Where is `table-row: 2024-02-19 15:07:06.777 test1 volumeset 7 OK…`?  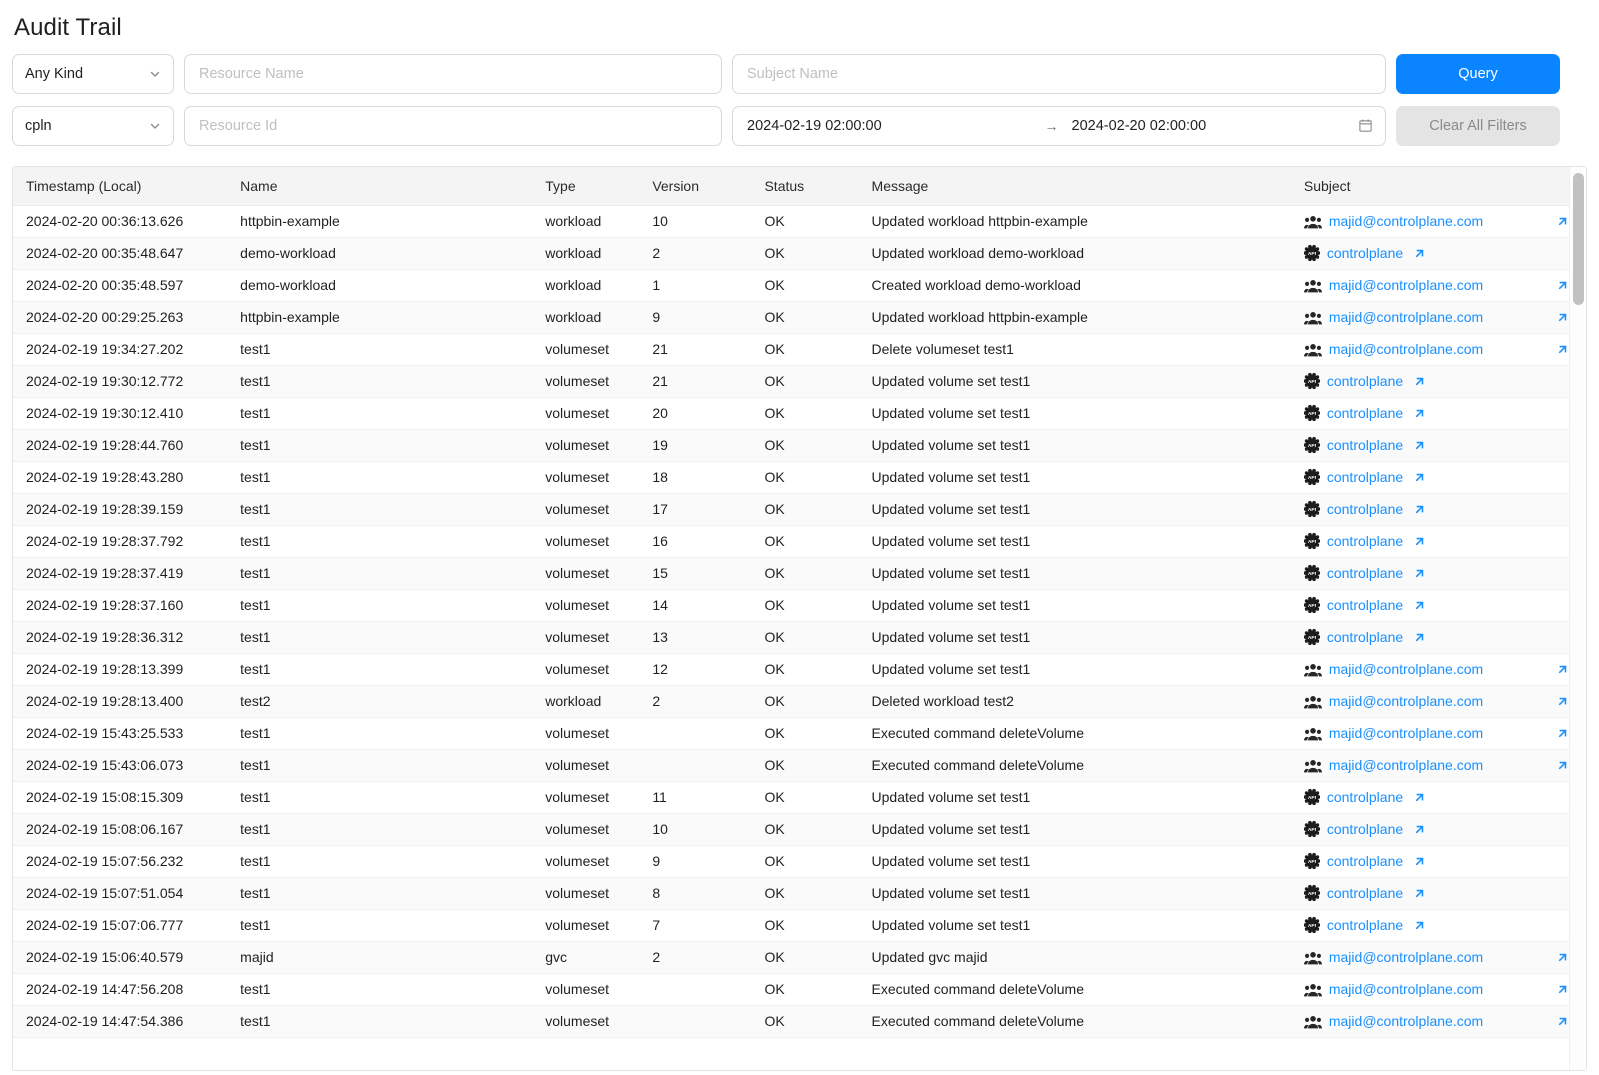 table-row: 2024-02-19 15:07:06.777 test1 volumeset 7 OK… is located at coordinates (791, 925).